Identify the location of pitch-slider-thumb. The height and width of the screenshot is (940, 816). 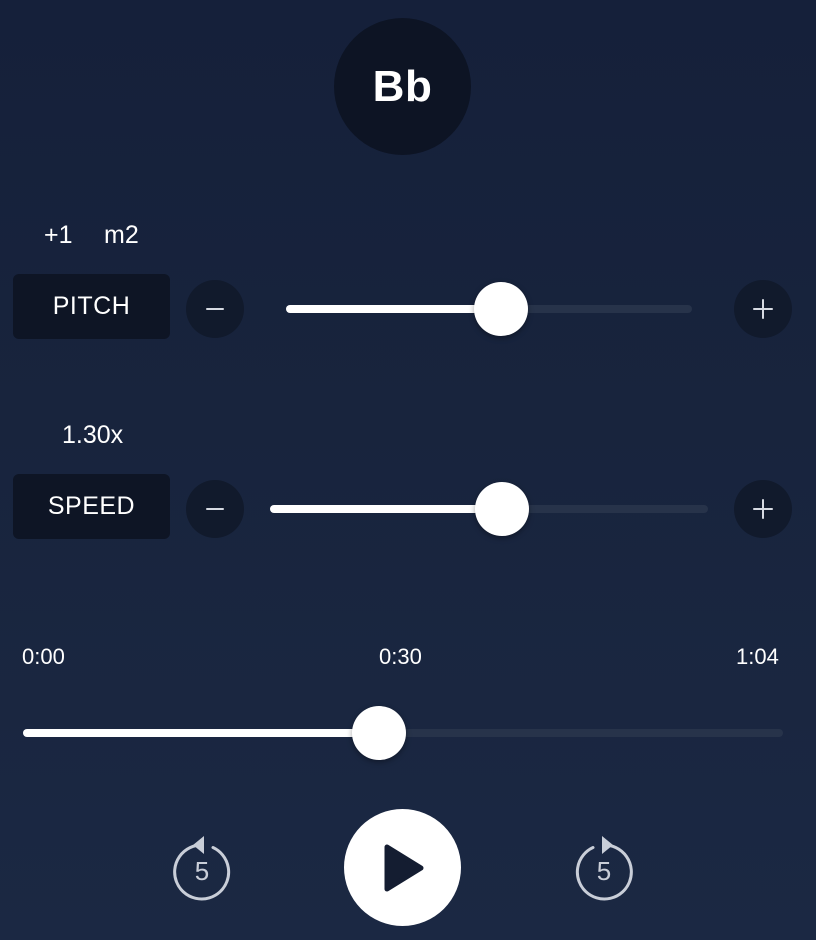
(501, 309).